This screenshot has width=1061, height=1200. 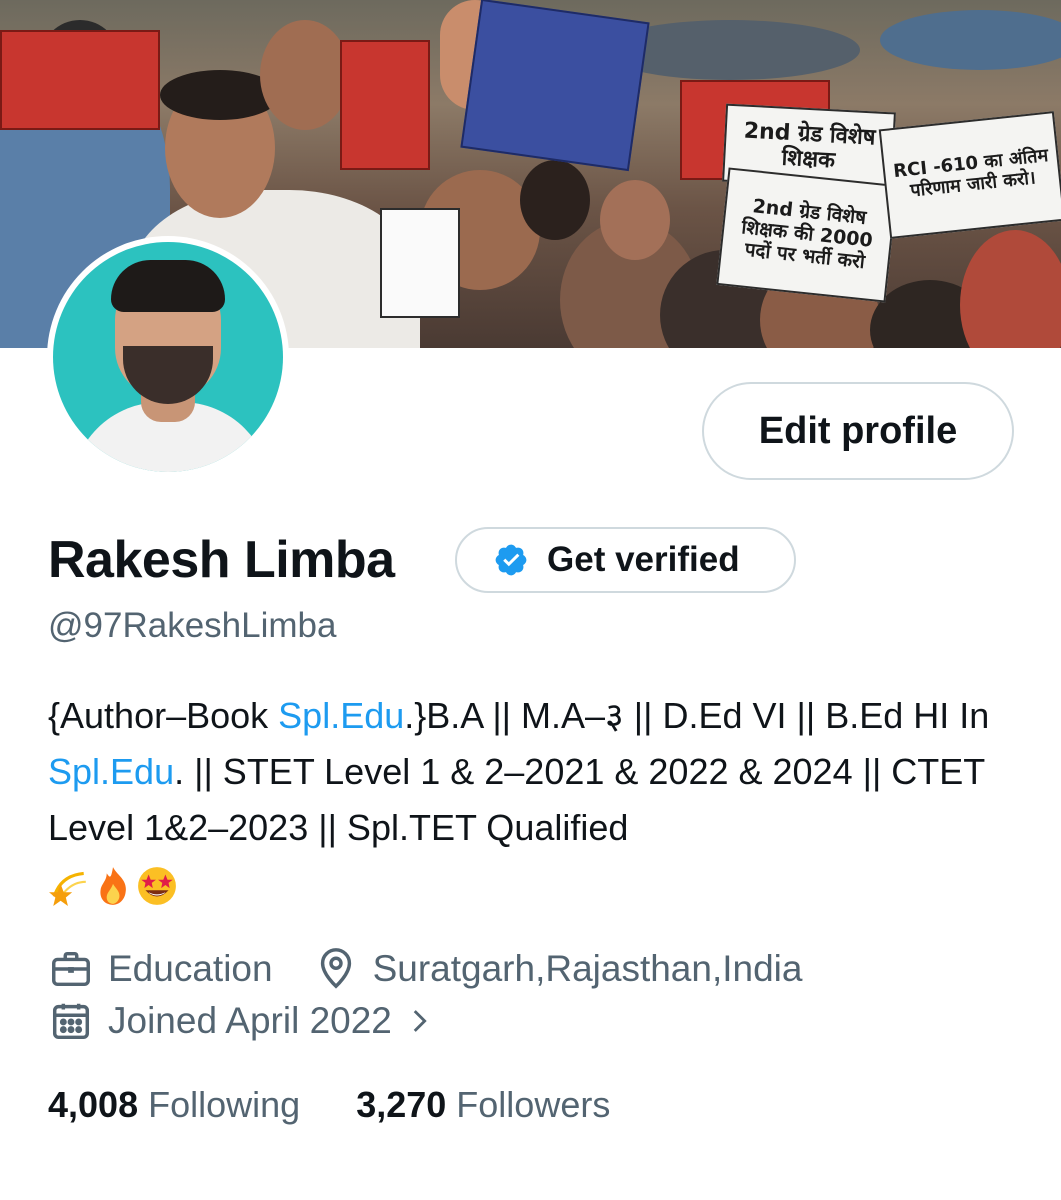 What do you see at coordinates (858, 431) in the screenshot?
I see `edit-profile-button: Edit profile` at bounding box center [858, 431].